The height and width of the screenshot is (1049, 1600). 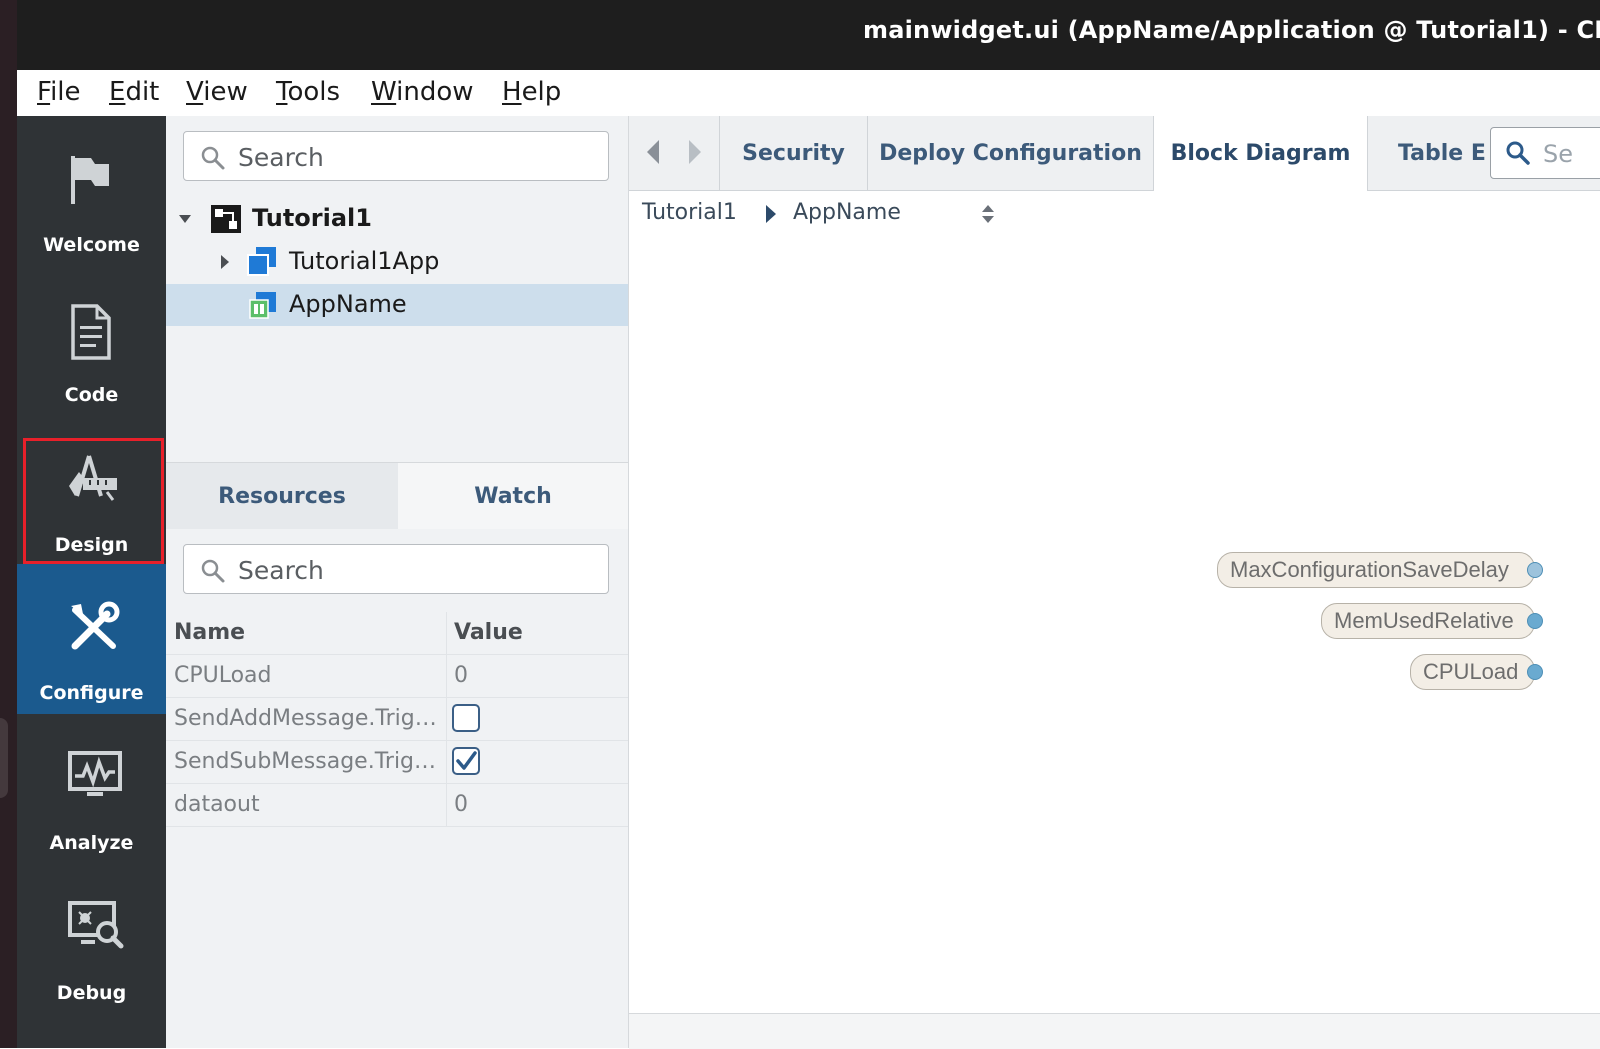 I want to click on activity-analyze: Analyze, so click(x=91, y=789).